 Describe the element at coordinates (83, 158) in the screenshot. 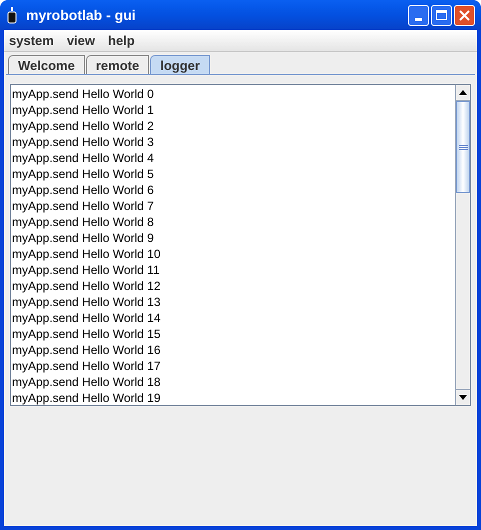

I see `log-line: myApp.send Hello World 4` at that location.